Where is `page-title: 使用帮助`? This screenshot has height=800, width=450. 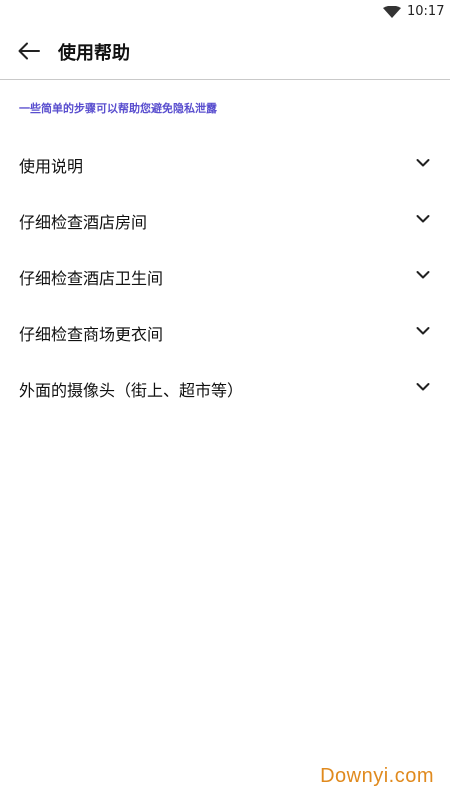
page-title: 使用帮助 is located at coordinates (94, 53).